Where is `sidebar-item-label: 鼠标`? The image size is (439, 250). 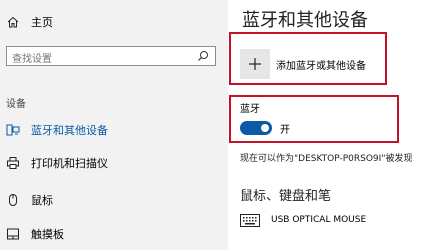 sidebar-item-label: 鼠标 is located at coordinates (42, 200).